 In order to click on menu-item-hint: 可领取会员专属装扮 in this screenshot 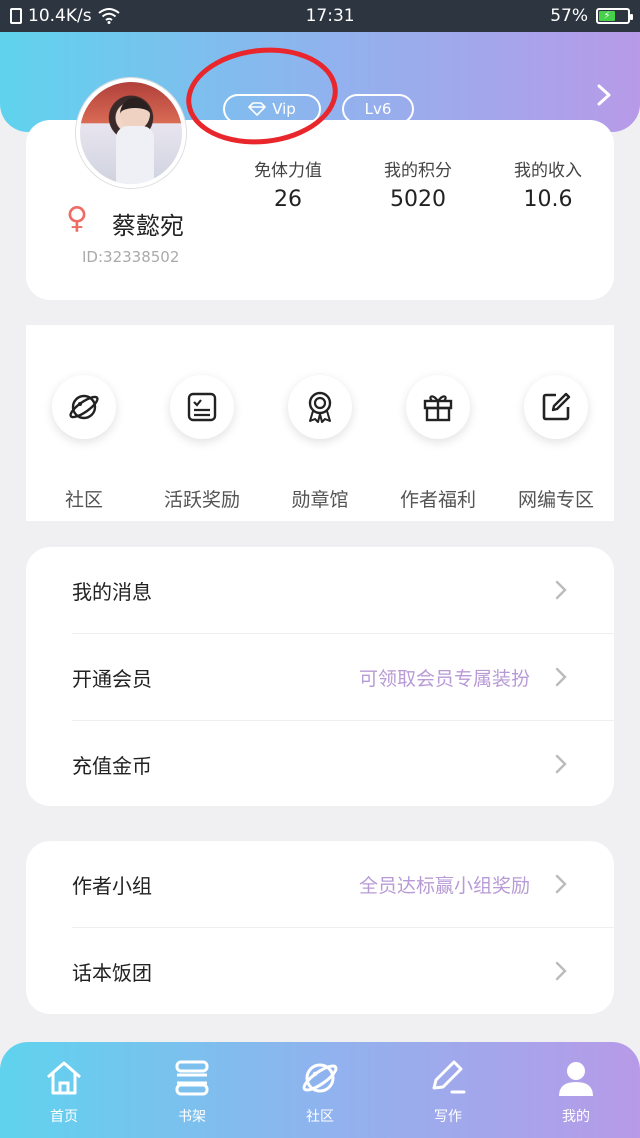, I will do `click(444, 678)`.